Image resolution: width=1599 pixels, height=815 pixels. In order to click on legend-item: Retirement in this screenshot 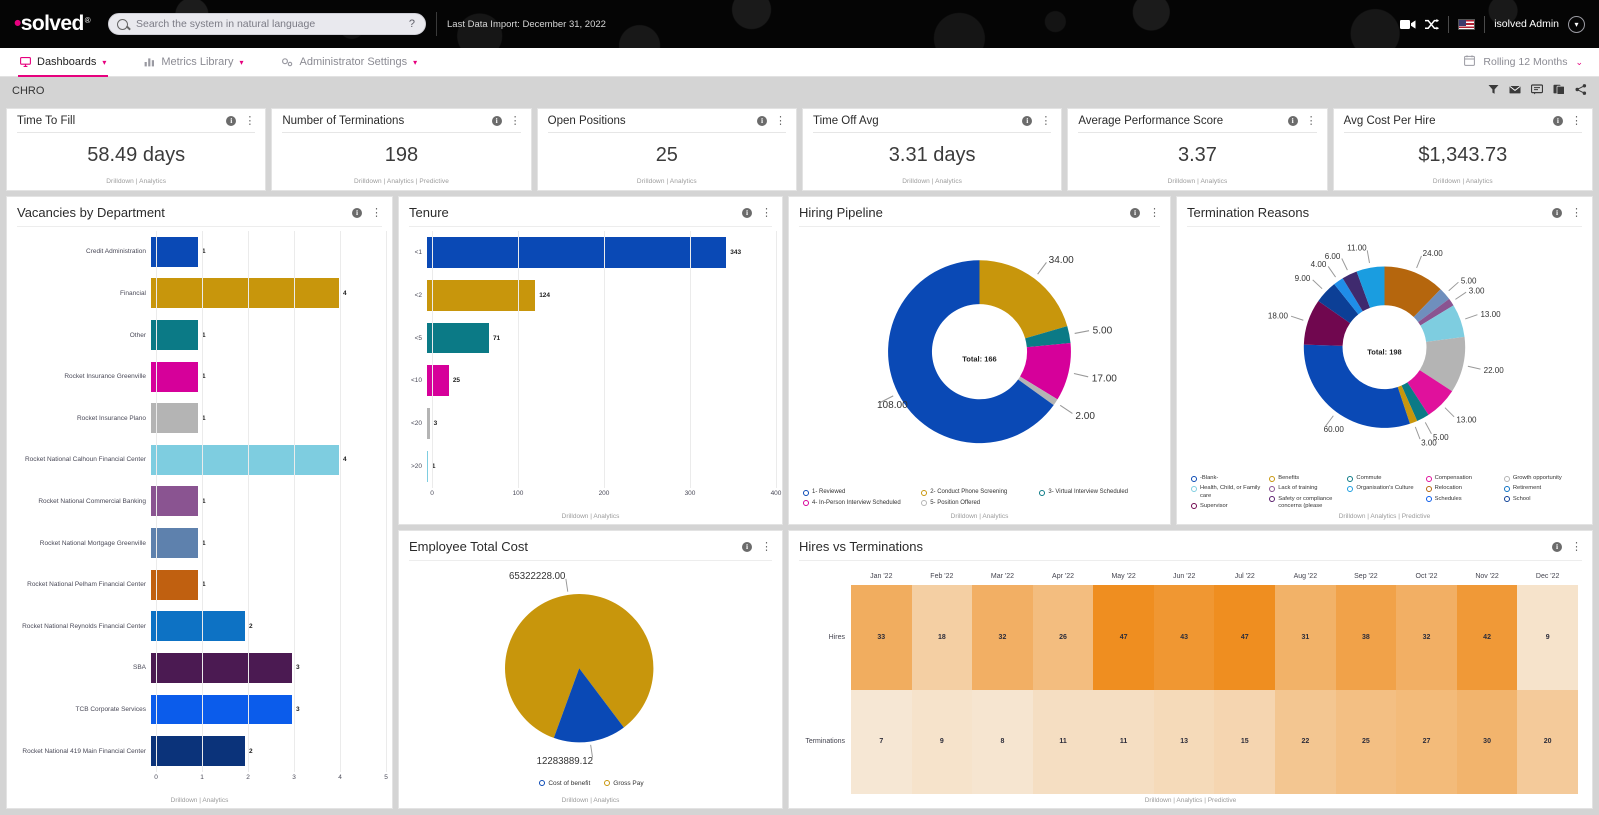, I will do `click(1541, 488)`.